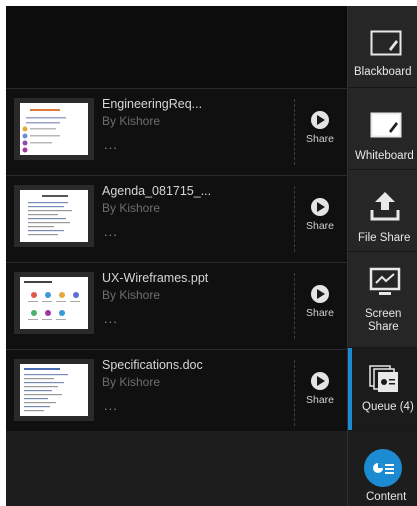 This screenshot has width=417, height=506. I want to click on sidebar-item-label: Content, so click(386, 497).